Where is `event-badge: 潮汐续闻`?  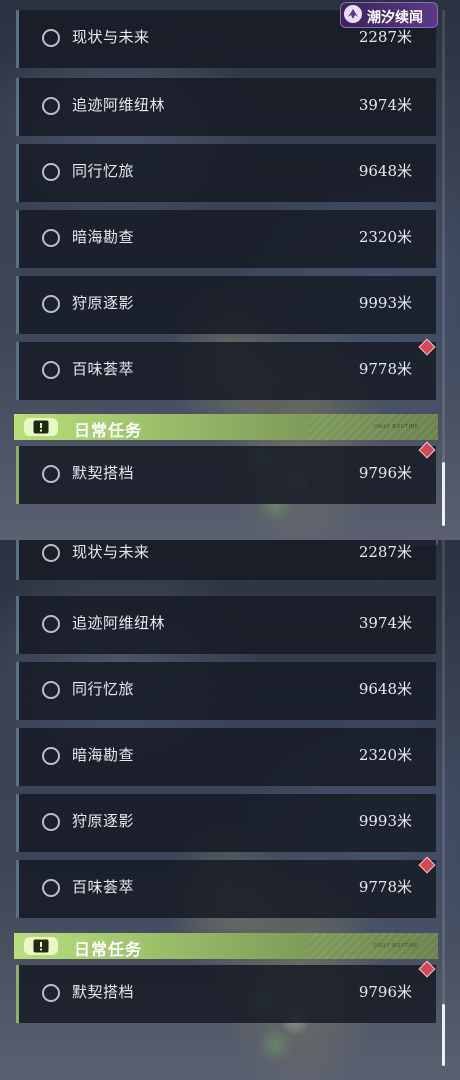
event-badge: 潮汐续闻 is located at coordinates (389, 15).